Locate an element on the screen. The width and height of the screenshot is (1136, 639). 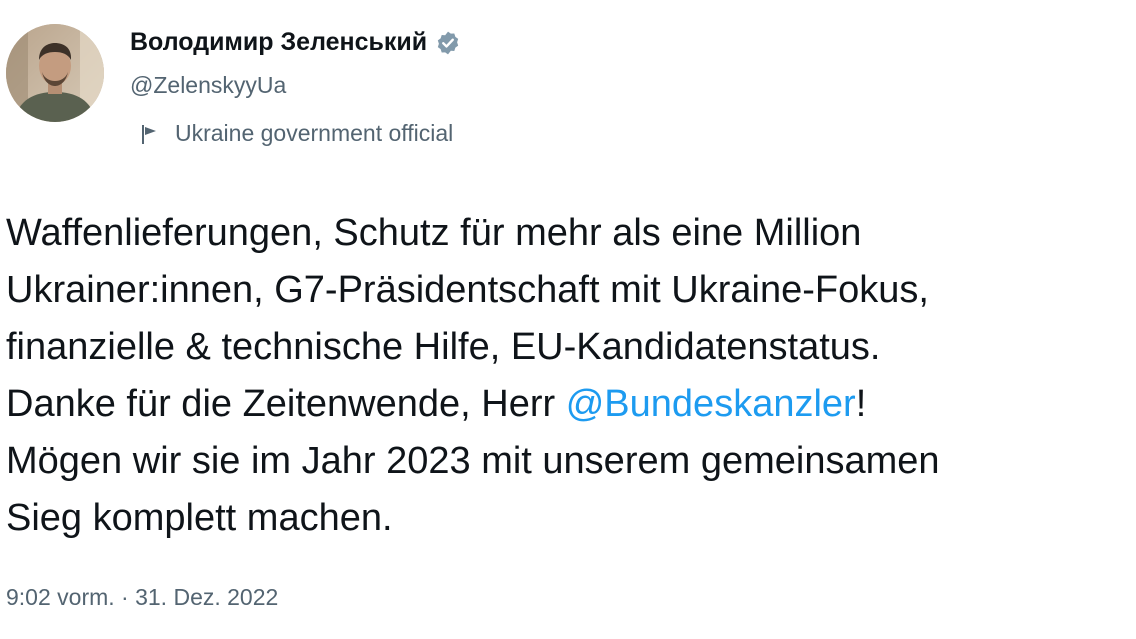
government-label-text: Ukraine government official is located at coordinates (314, 133).